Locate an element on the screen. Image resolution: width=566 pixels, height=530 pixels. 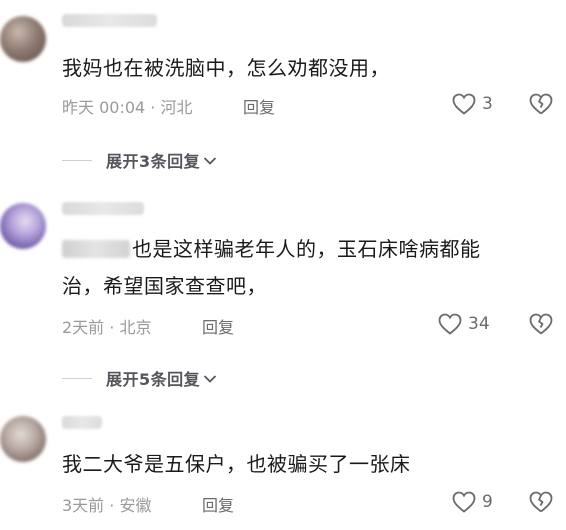
expand-replies: 展开3条回复 is located at coordinates (139, 160).